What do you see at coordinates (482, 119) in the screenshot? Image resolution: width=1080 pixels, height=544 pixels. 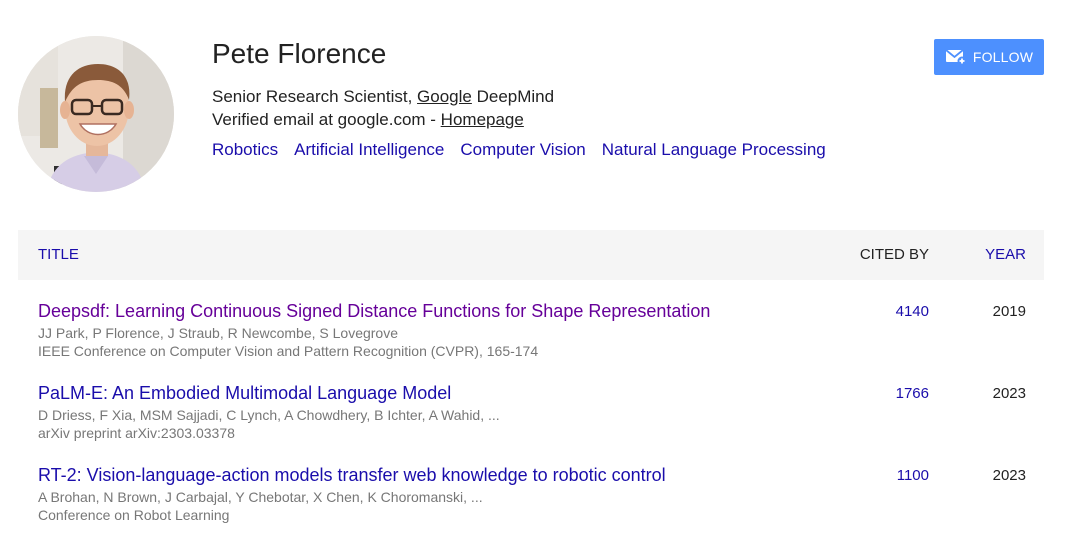 I see `homepage-link: Homepage` at bounding box center [482, 119].